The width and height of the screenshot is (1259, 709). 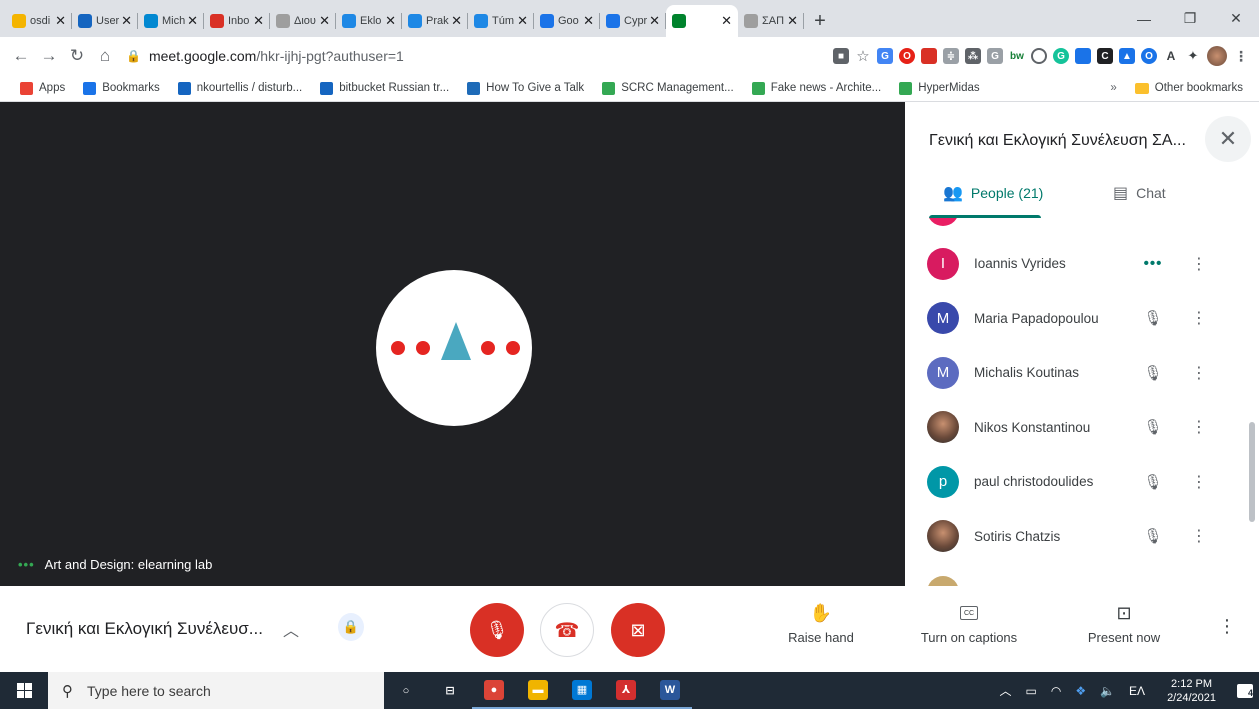 I want to click on host-controls-shield-icon: 🔒, so click(x=351, y=627).